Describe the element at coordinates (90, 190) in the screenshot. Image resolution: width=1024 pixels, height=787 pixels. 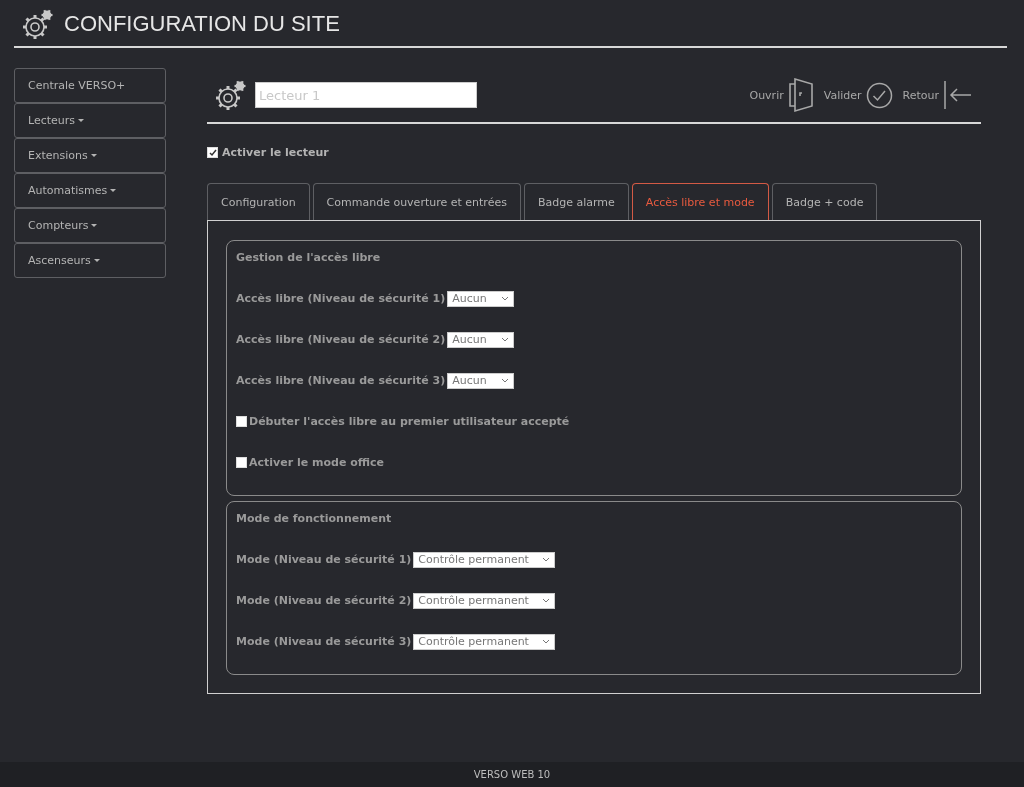
I see `sidebar-item: Automatismes` at that location.